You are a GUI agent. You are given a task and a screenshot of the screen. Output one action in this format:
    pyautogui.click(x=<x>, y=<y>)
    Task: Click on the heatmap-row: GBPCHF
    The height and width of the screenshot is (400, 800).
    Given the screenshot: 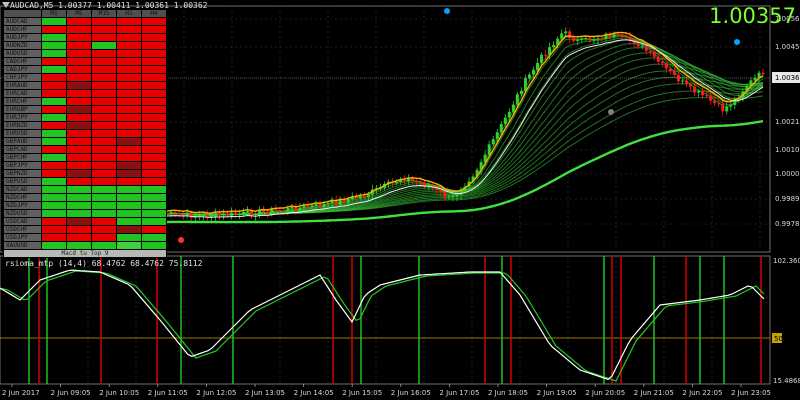 What is the action you would take?
    pyautogui.click(x=85, y=157)
    